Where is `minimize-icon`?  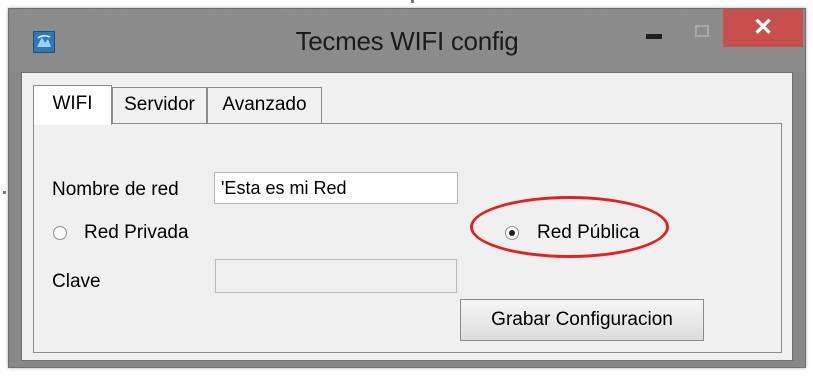 minimize-icon is located at coordinates (654, 36).